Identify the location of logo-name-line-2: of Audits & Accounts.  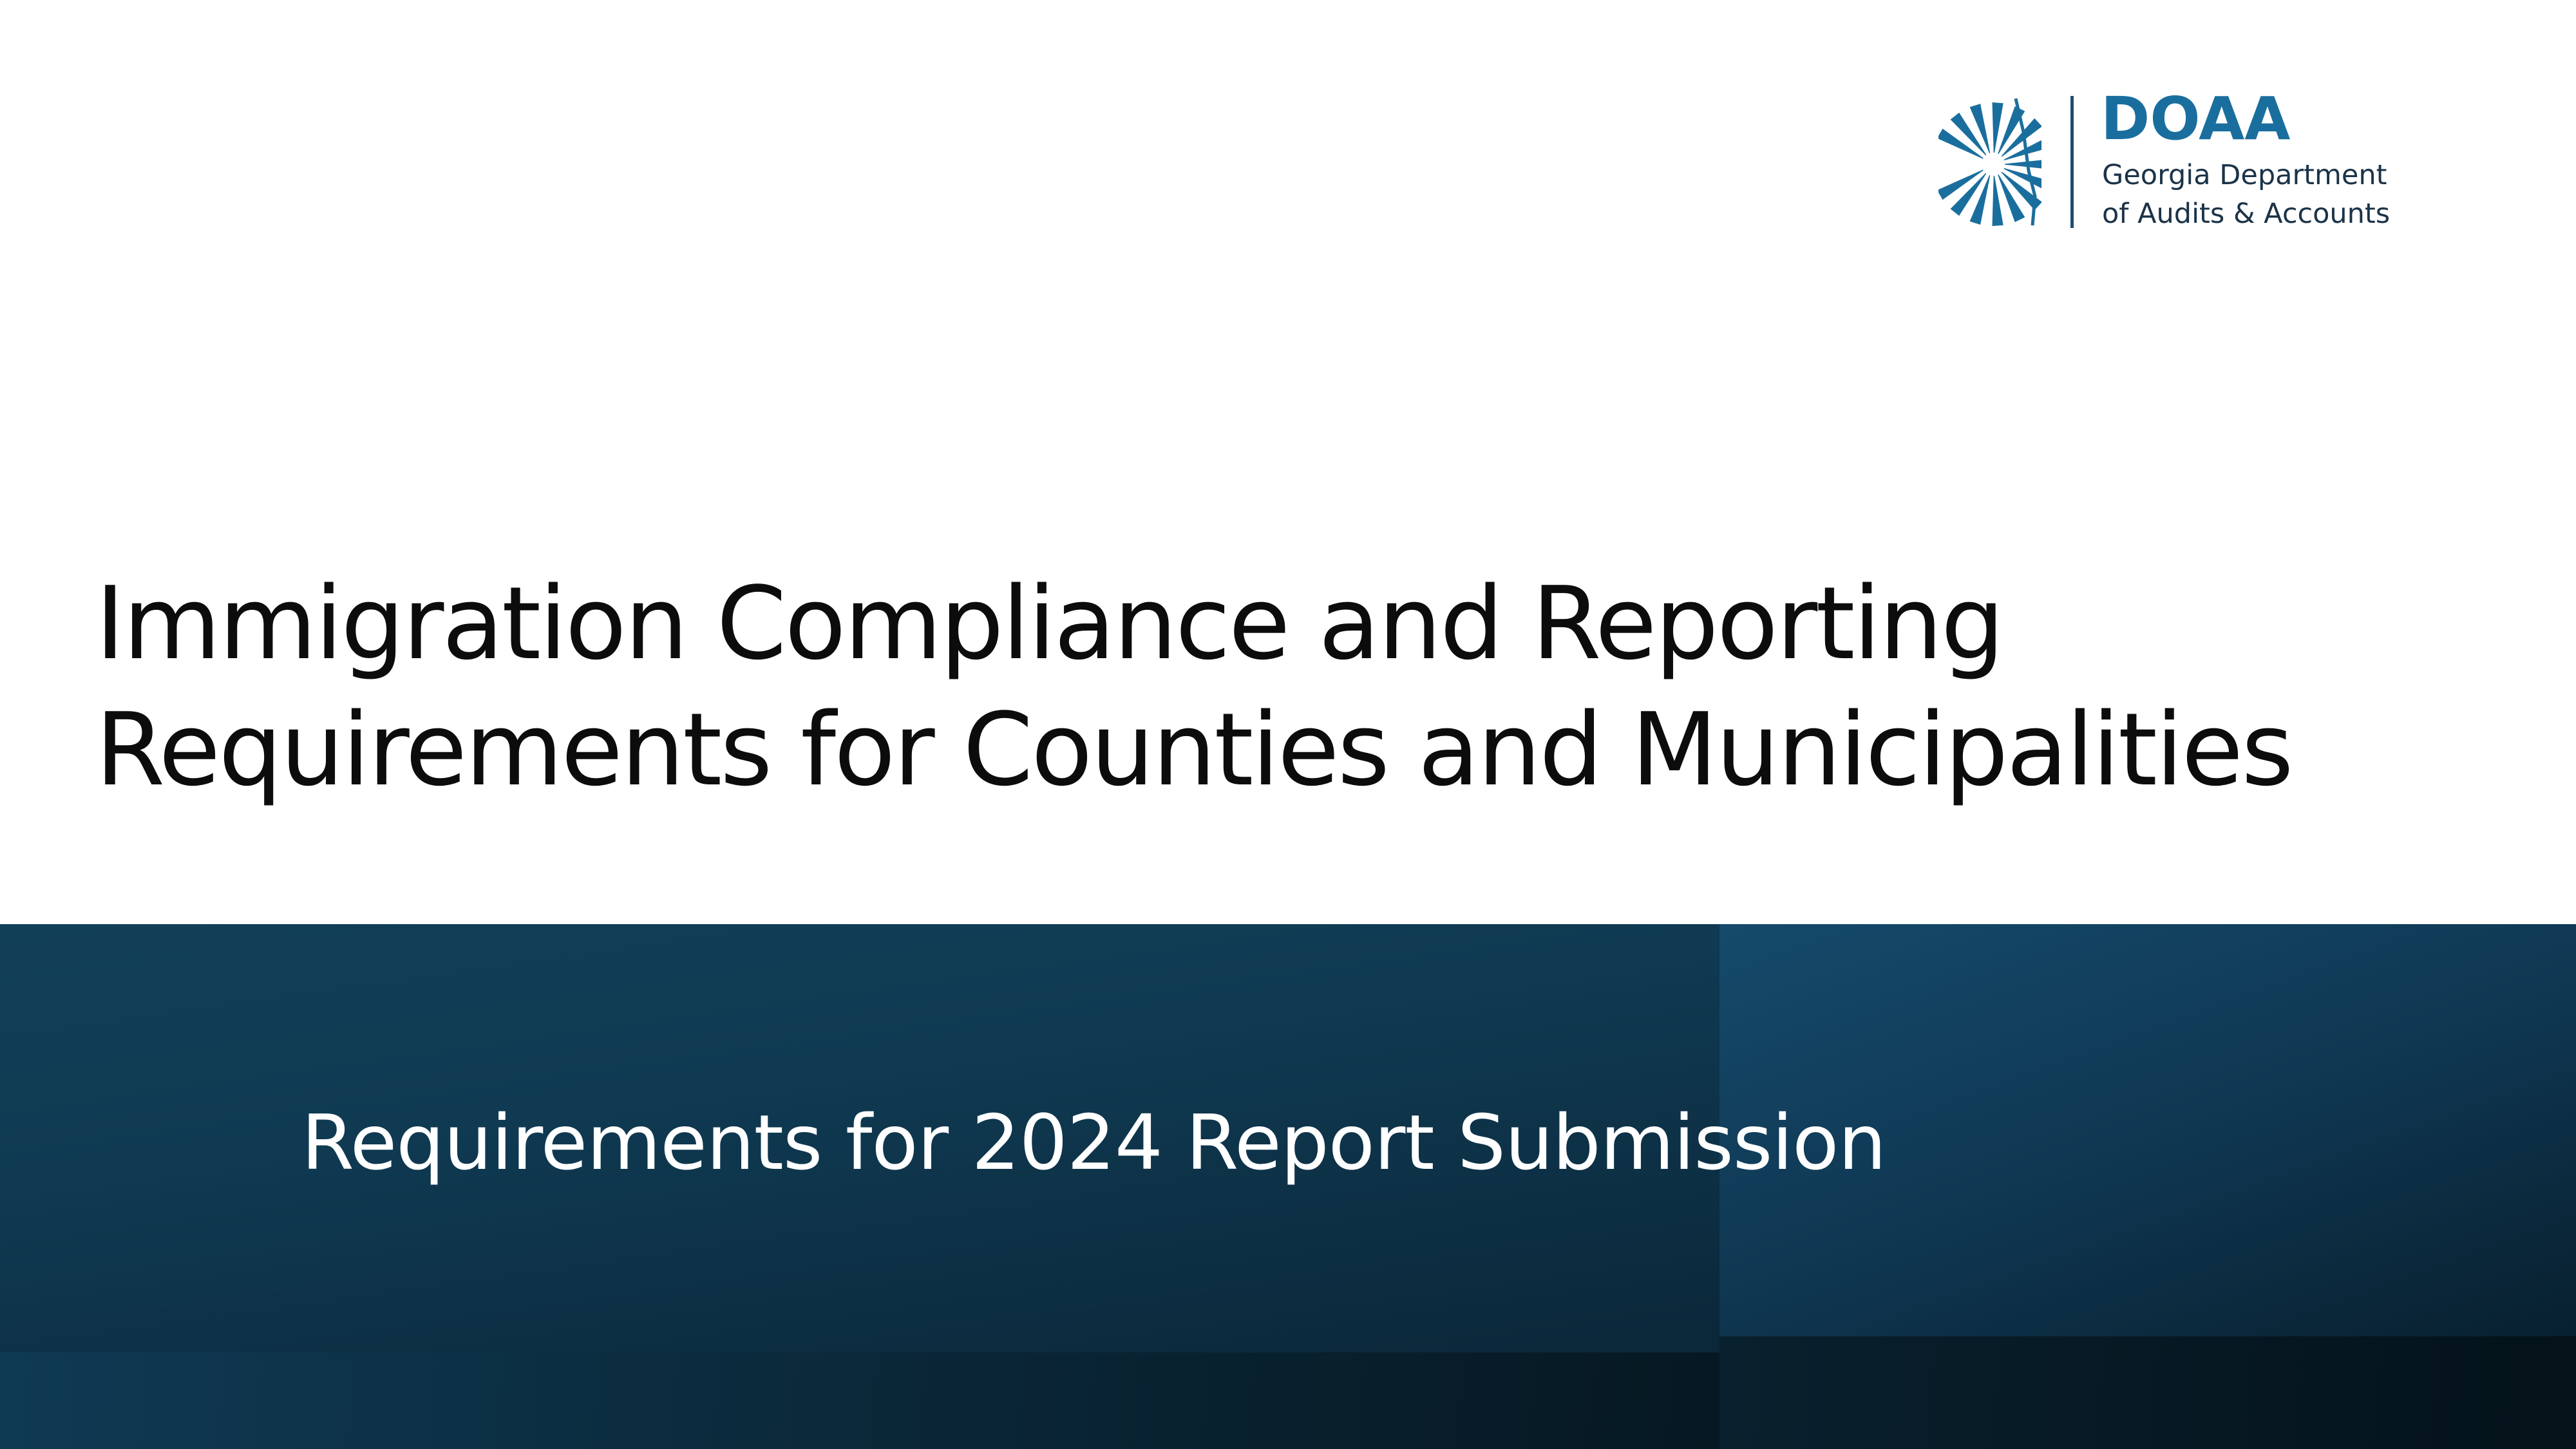
(2246, 214).